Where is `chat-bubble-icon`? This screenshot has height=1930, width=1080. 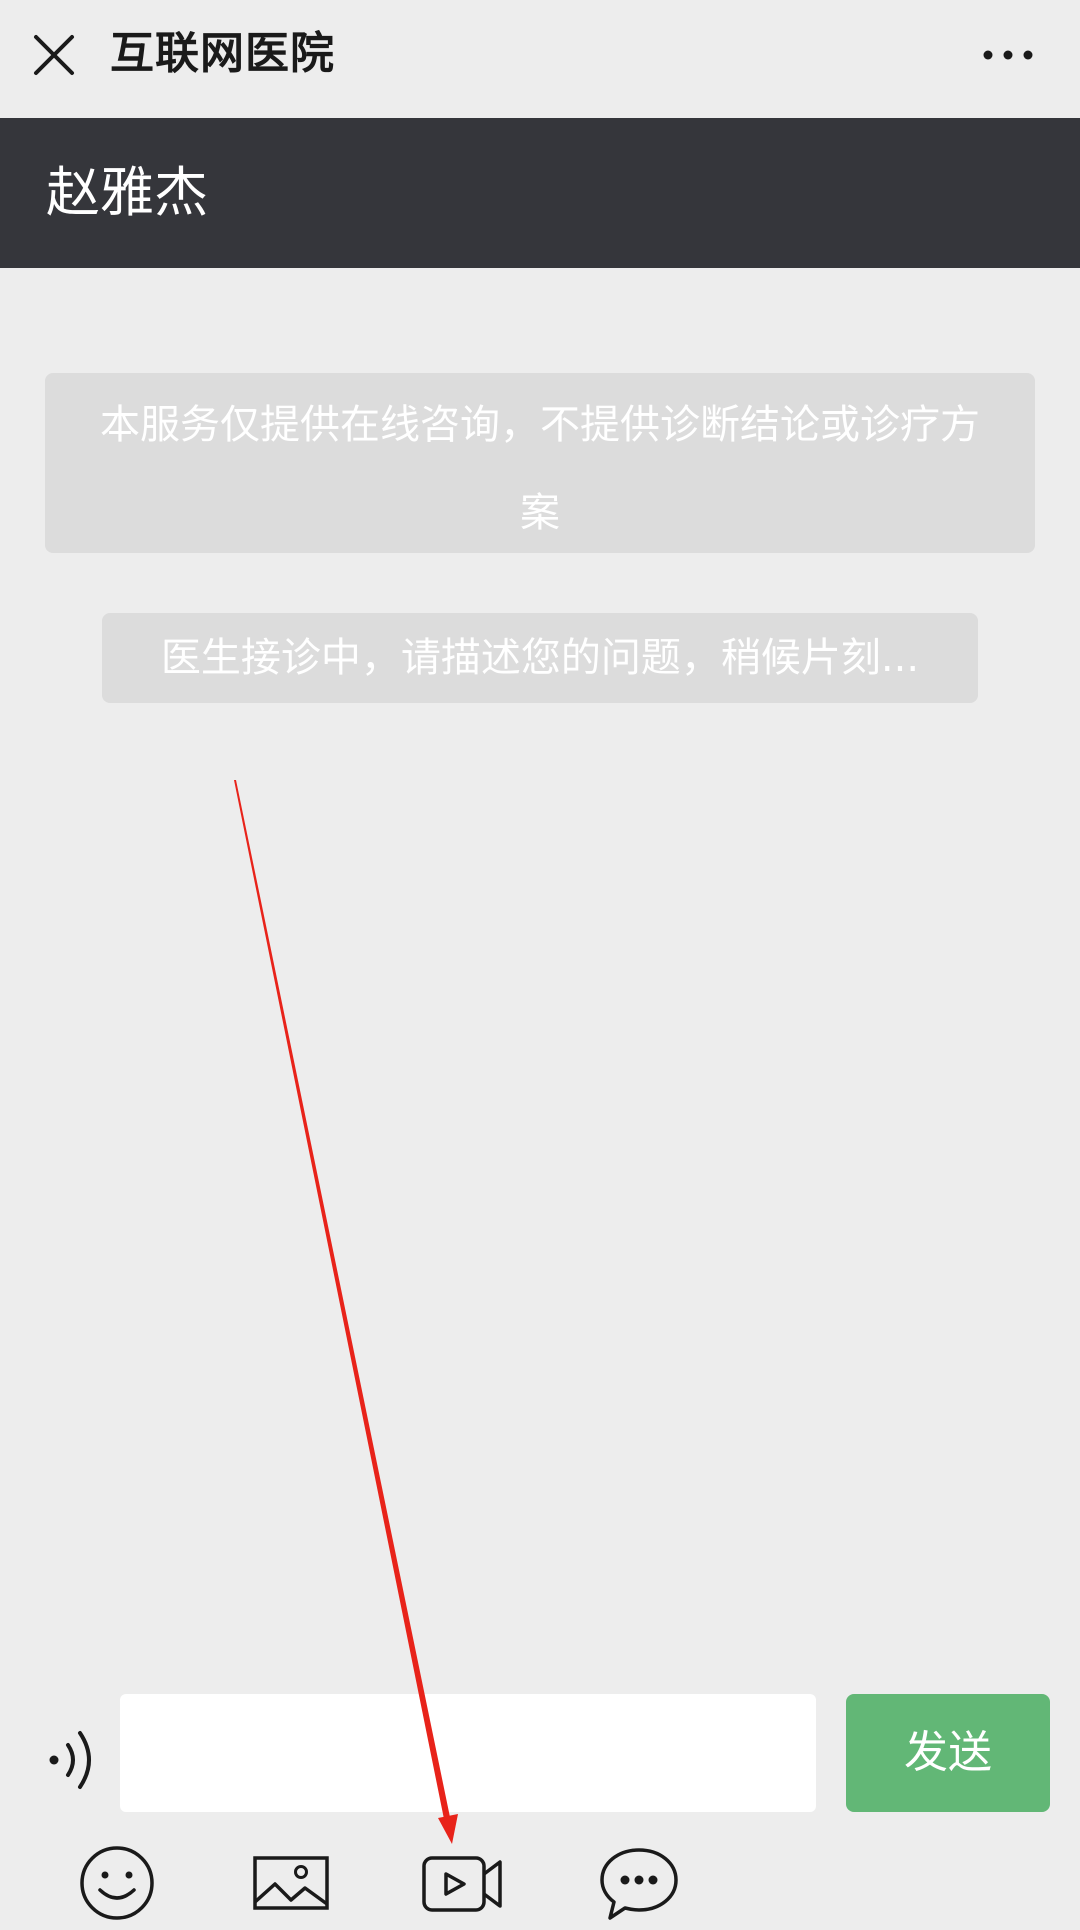 chat-bubble-icon is located at coordinates (639, 1883).